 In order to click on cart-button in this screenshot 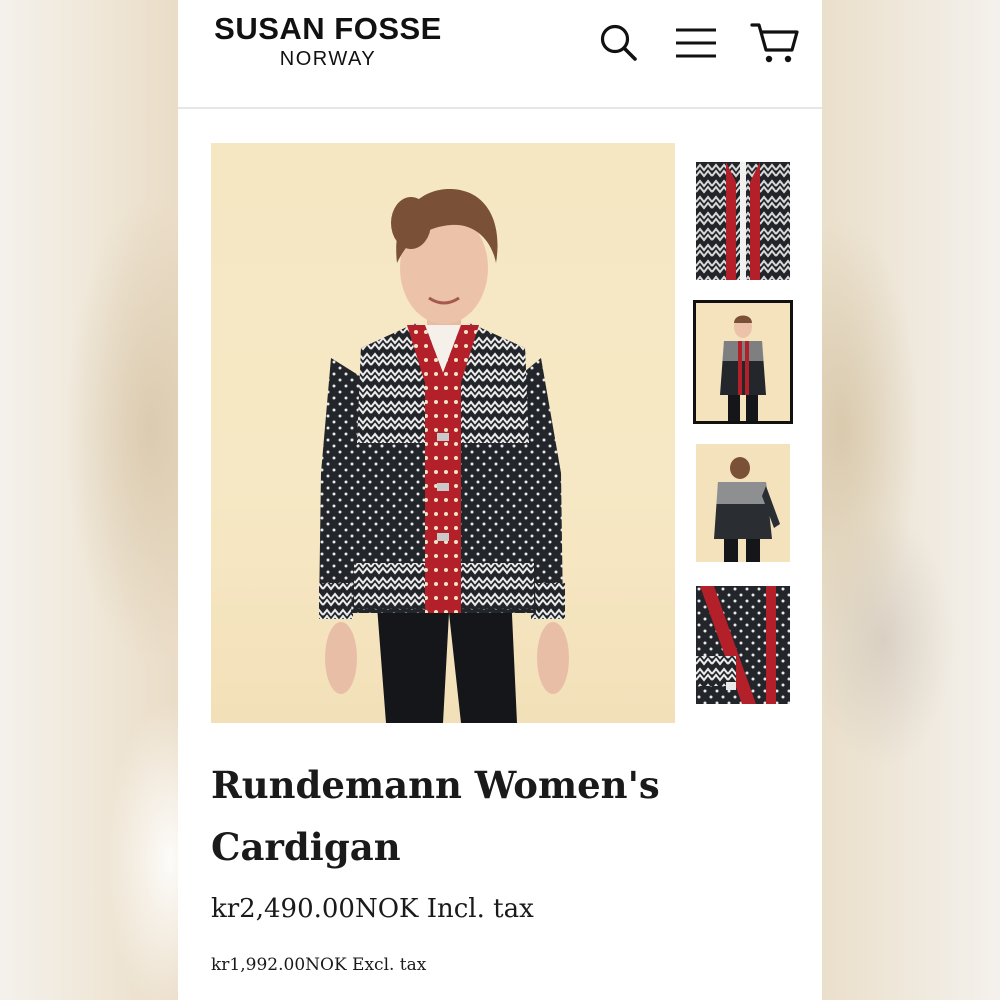, I will do `click(775, 43)`.